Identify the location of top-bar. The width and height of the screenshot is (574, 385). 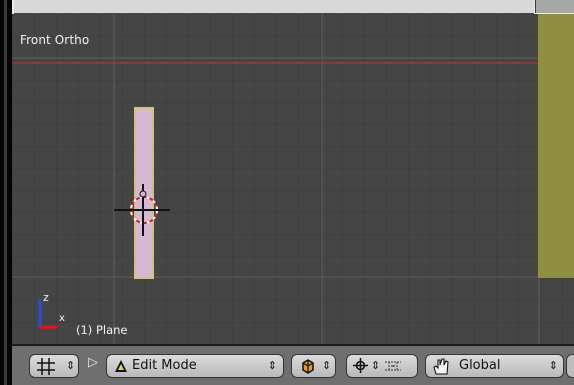
(287, 7).